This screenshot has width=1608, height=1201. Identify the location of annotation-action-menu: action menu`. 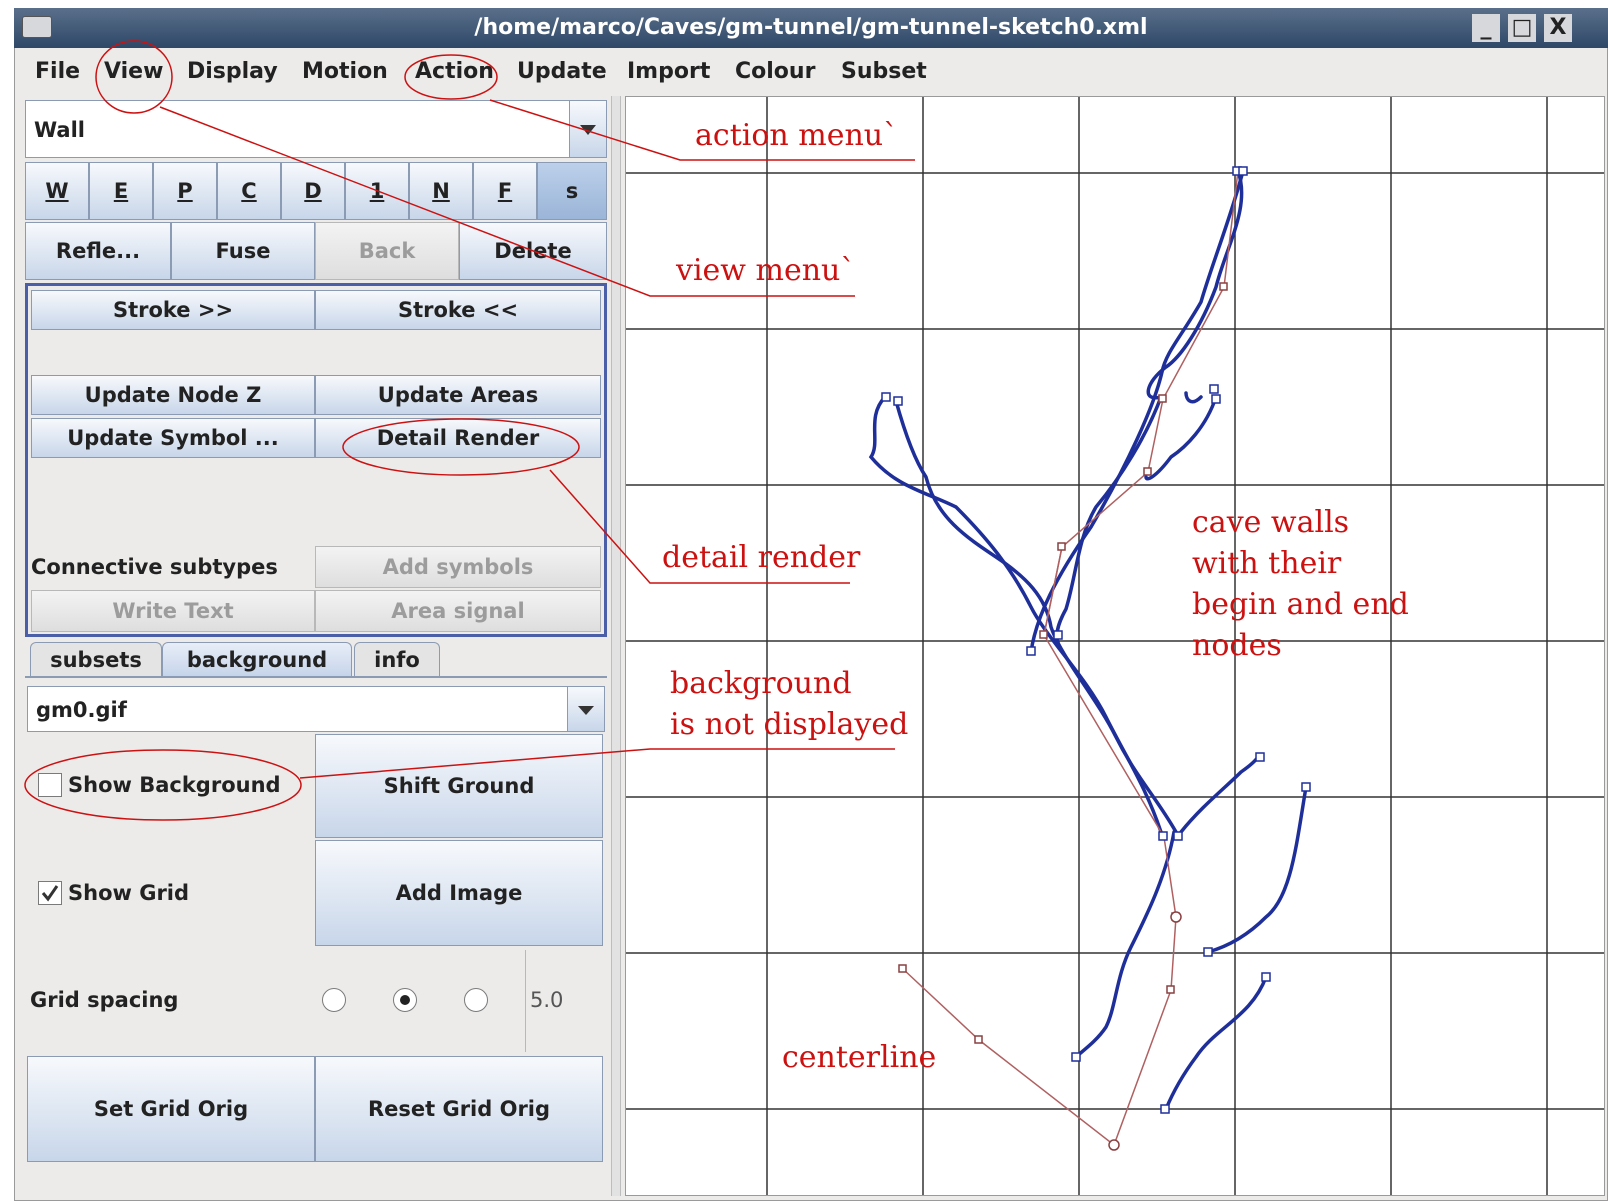
(797, 135).